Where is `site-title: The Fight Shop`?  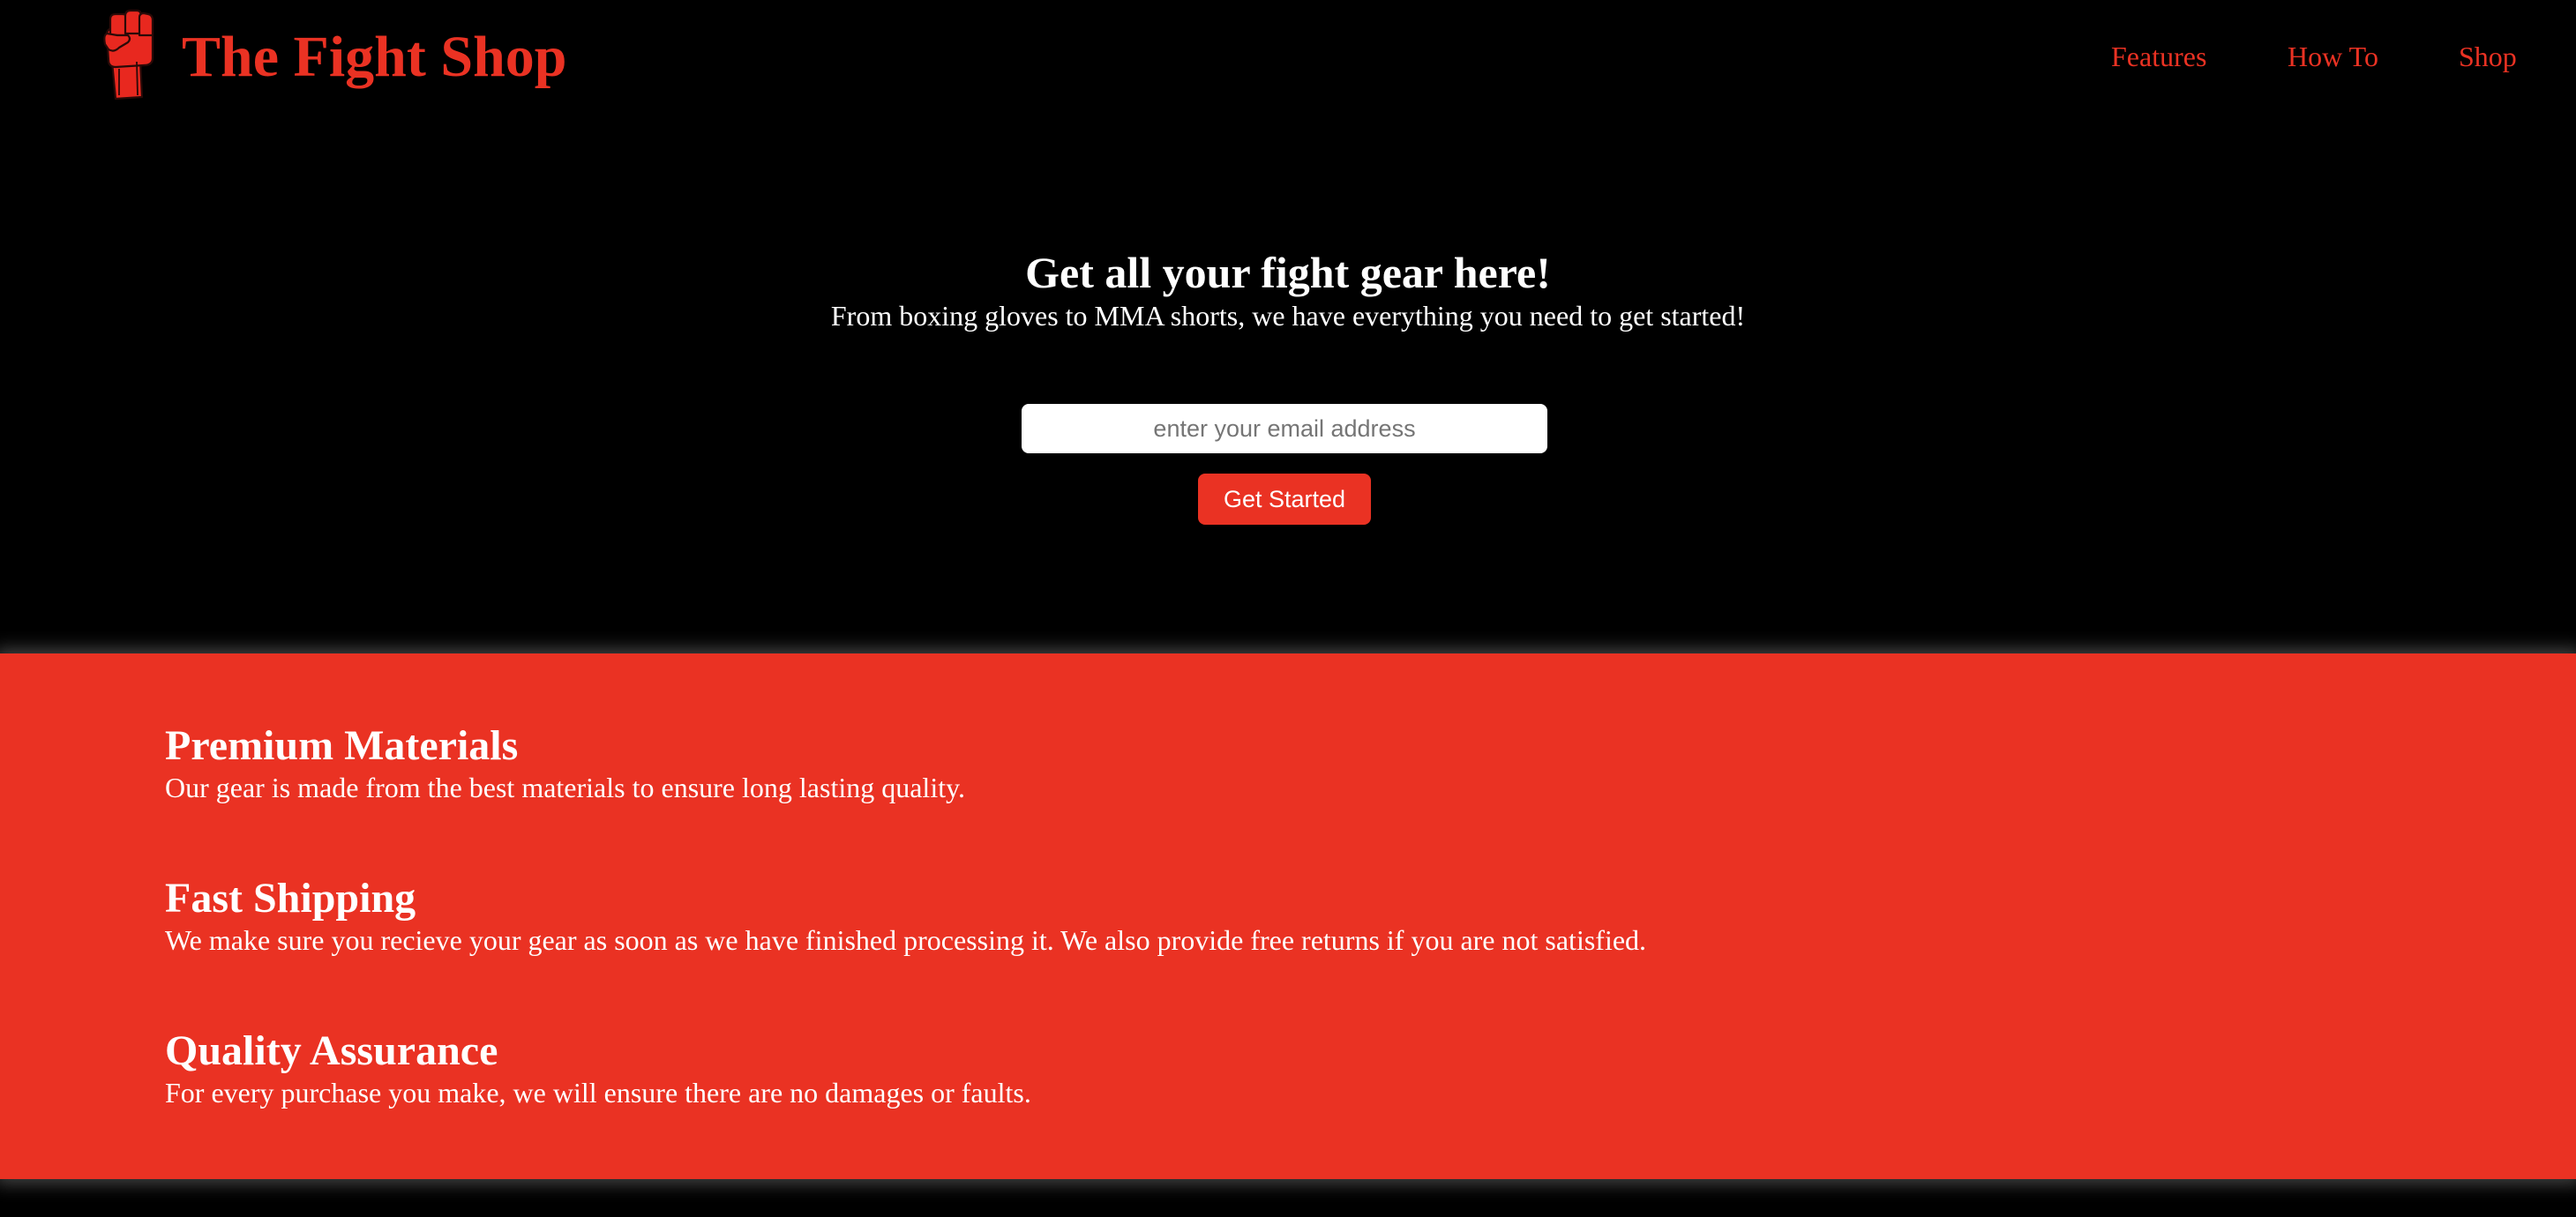 site-title: The Fight Shop is located at coordinates (375, 57).